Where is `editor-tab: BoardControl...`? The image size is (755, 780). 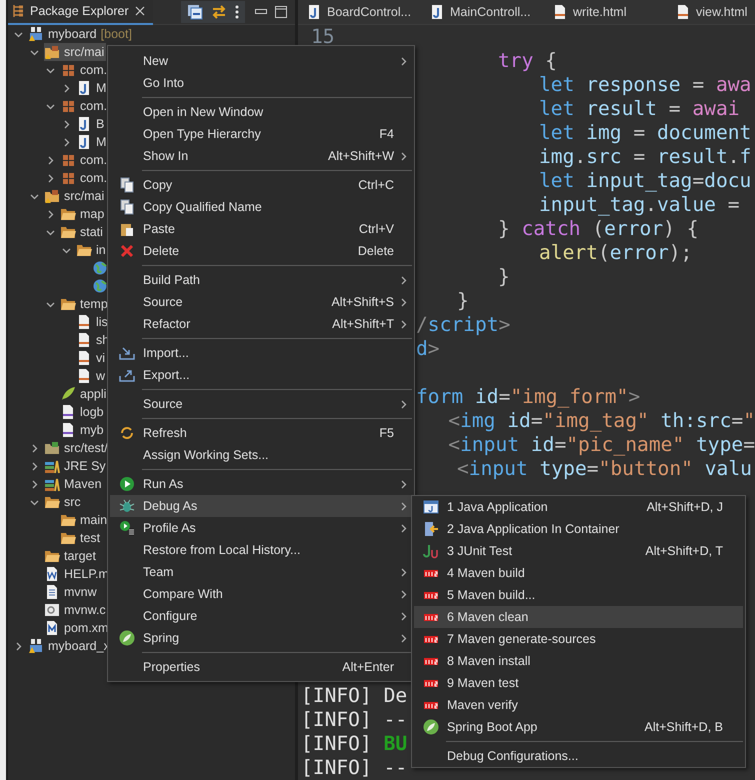 editor-tab: BoardControl... is located at coordinates (367, 12).